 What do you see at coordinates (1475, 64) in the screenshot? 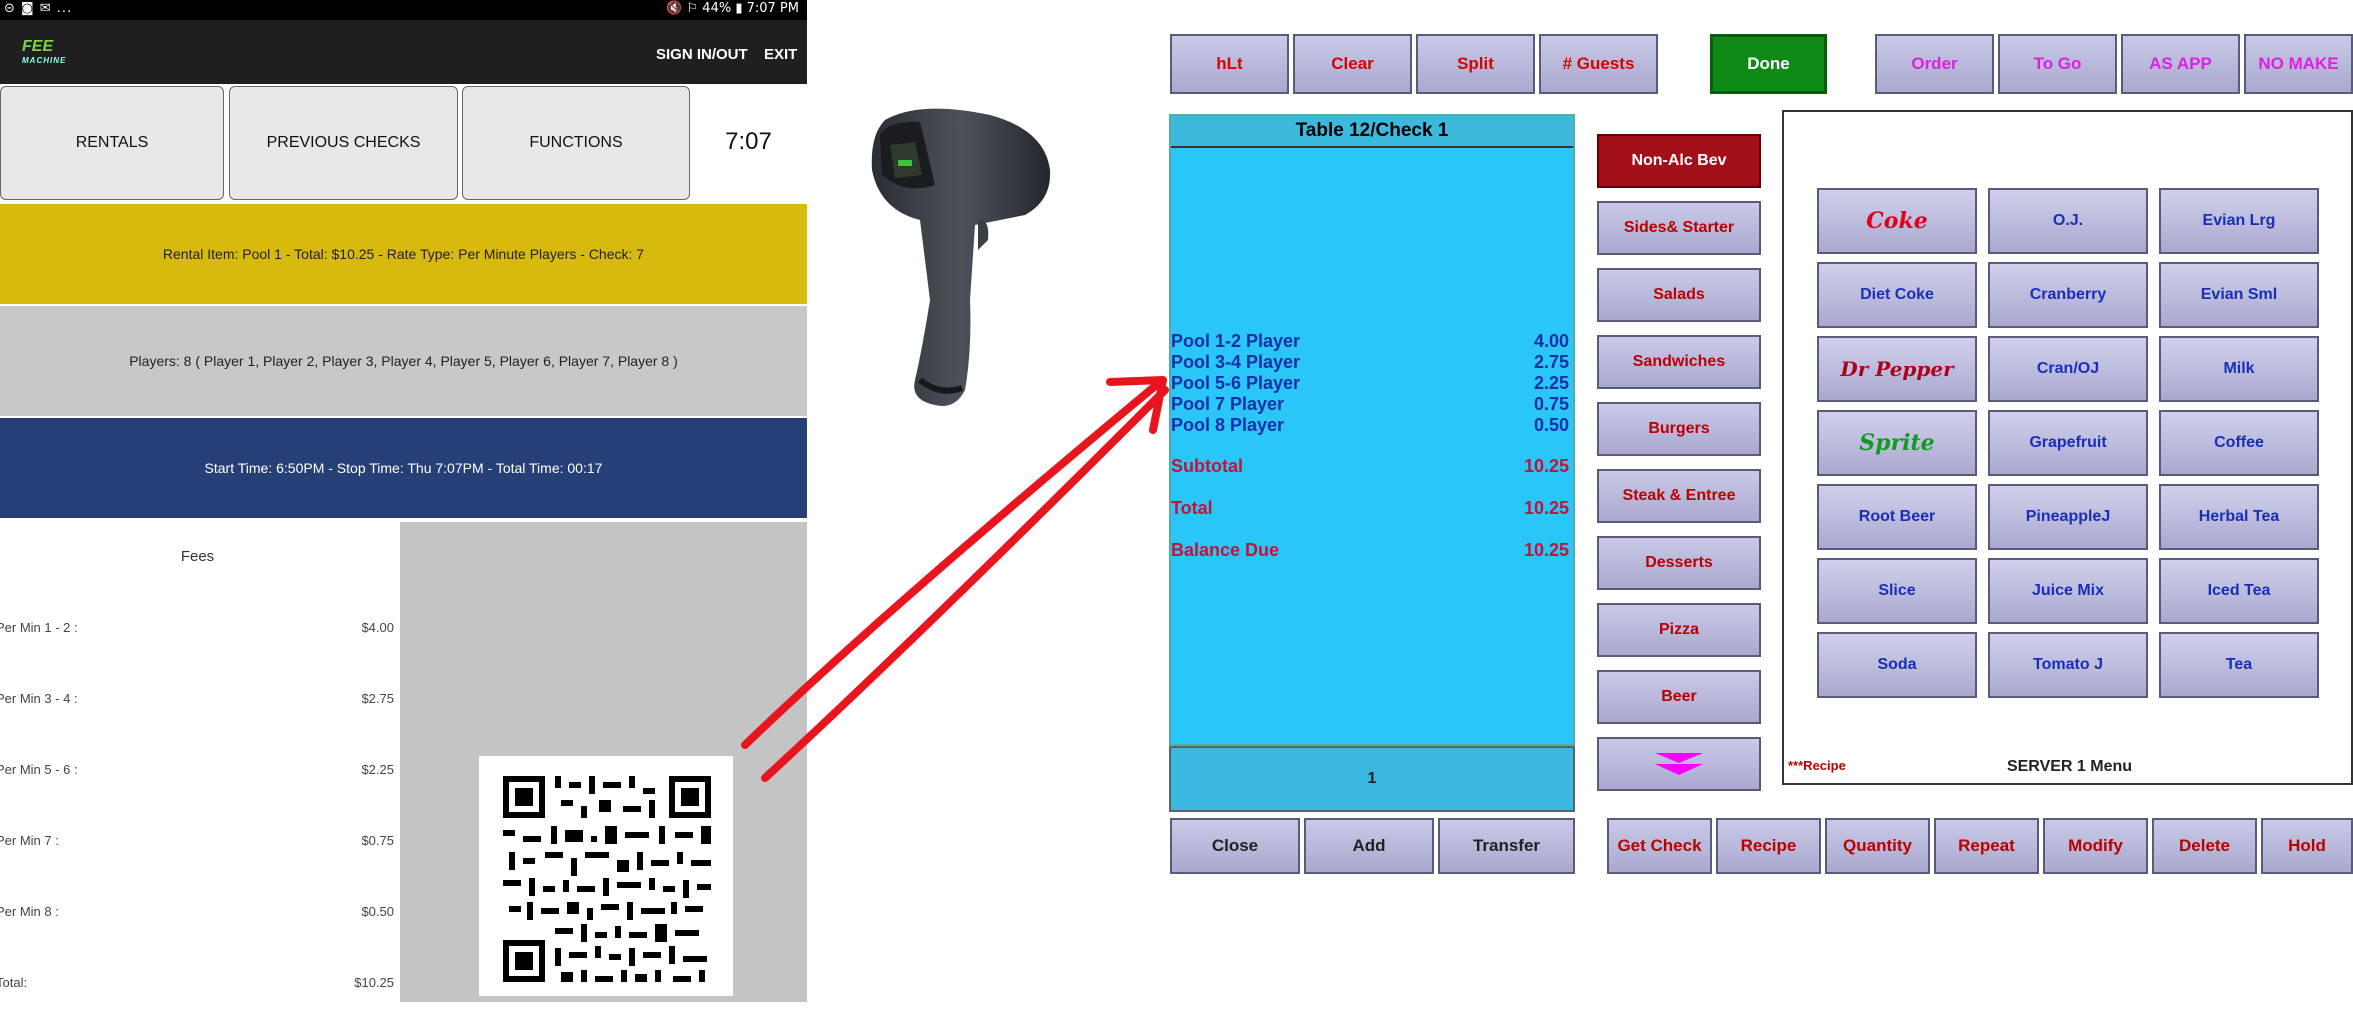
I see `split-button: Split` at bounding box center [1475, 64].